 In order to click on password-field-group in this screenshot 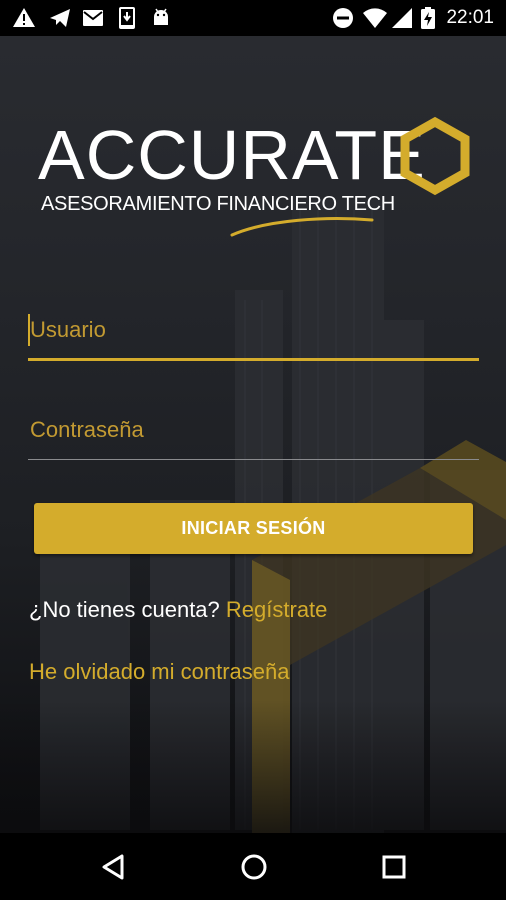, I will do `click(253, 435)`.